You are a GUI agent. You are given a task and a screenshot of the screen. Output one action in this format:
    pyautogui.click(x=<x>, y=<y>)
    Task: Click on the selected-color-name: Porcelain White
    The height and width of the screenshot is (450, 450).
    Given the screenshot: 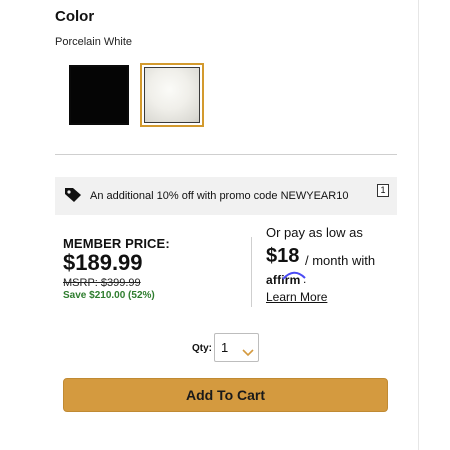 What is the action you would take?
    pyautogui.click(x=94, y=42)
    